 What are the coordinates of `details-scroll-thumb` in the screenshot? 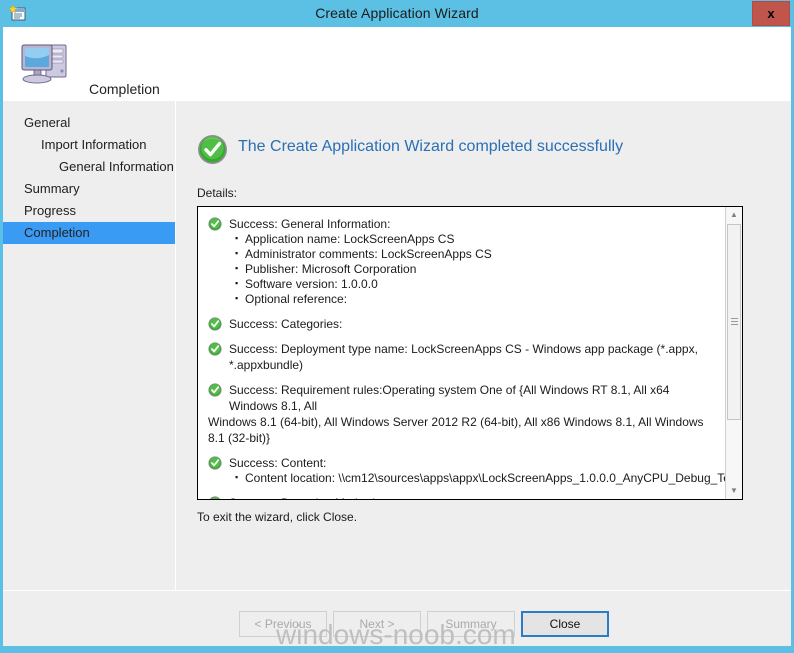 It's located at (734, 322).